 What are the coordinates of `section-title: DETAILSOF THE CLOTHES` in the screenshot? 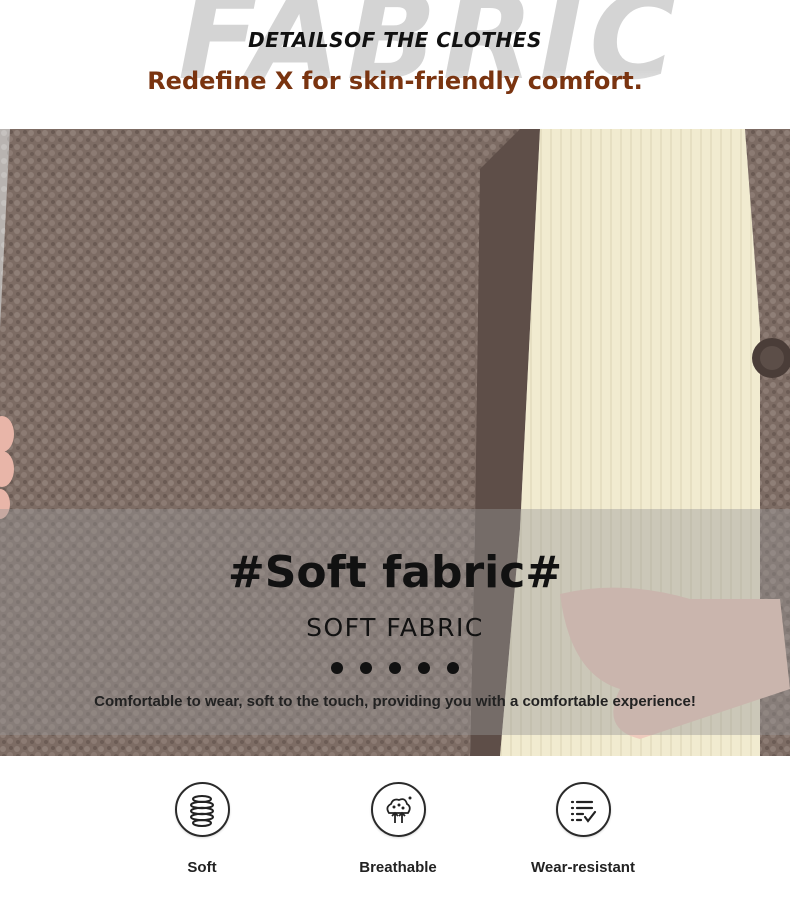 It's located at (395, 40).